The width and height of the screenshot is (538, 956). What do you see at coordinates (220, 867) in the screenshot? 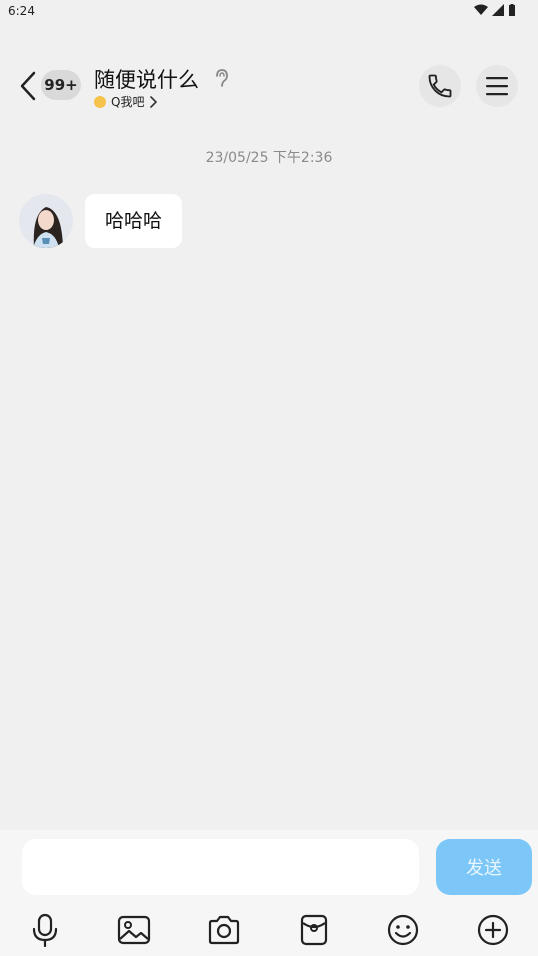
I see `message-input` at bounding box center [220, 867].